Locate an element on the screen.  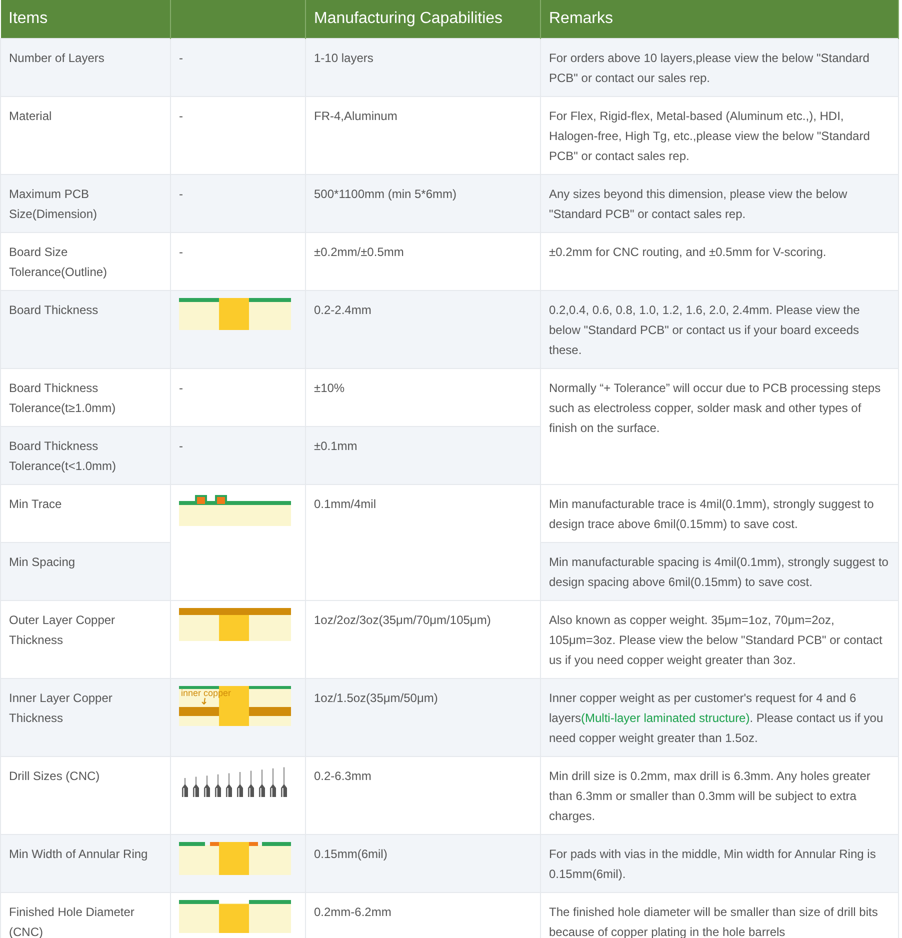
item-label: Board Thickness is located at coordinates (53, 310).